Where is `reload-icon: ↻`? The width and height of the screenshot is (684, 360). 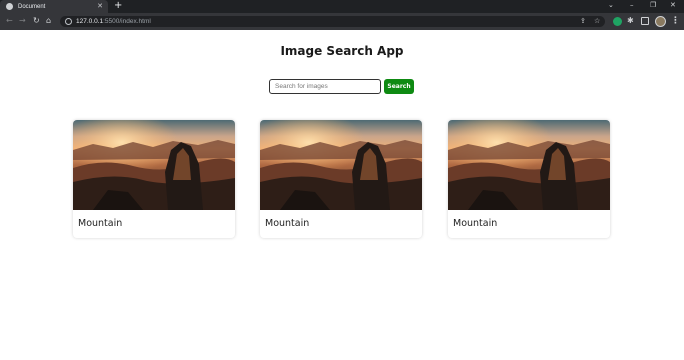 reload-icon: ↻ is located at coordinates (36, 21).